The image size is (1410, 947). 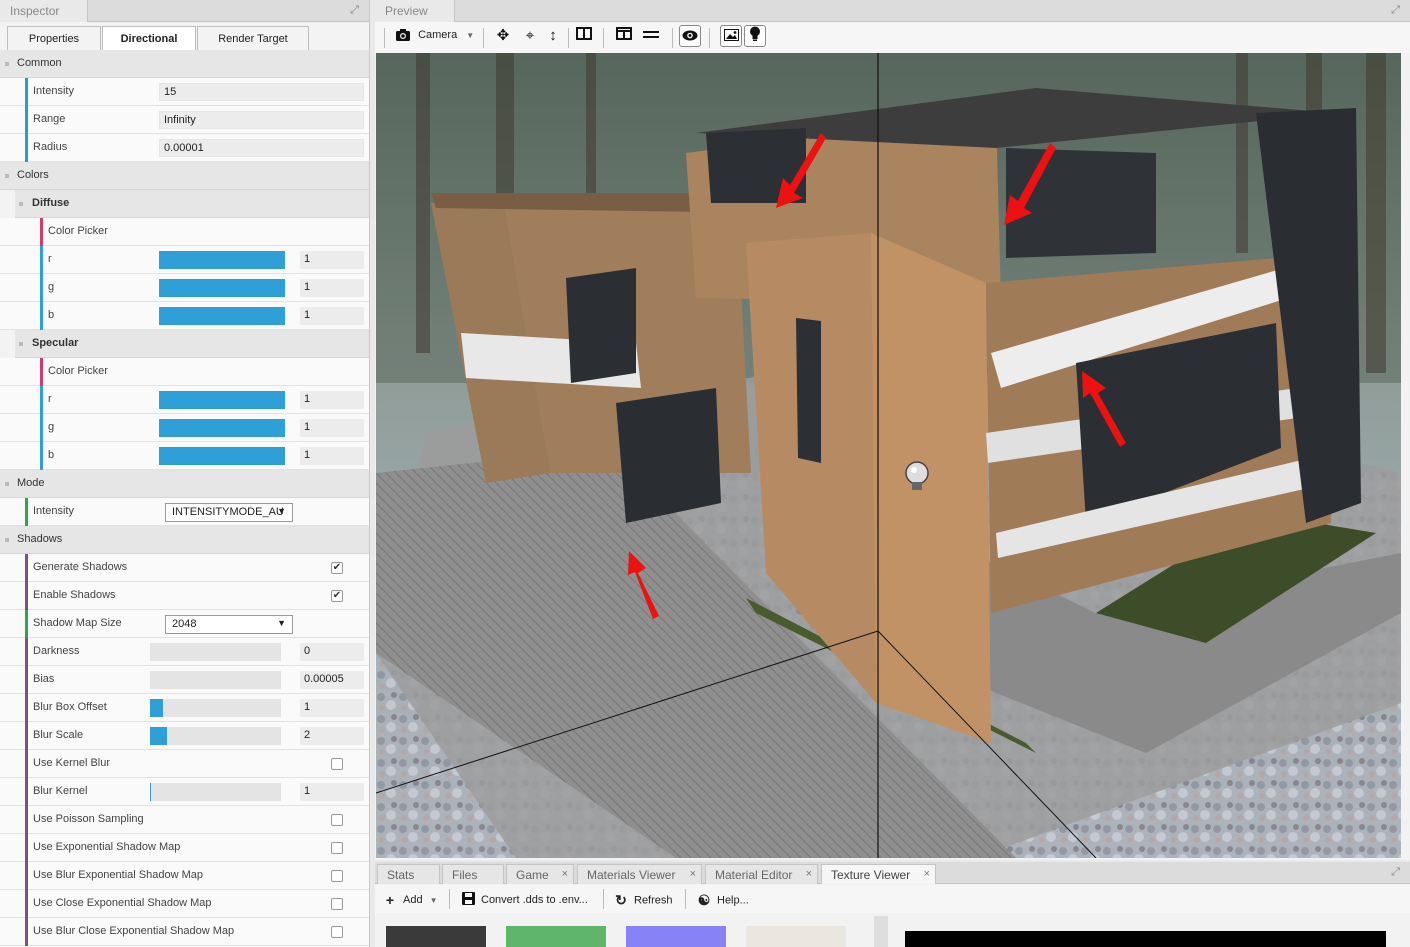 I want to click on specular-b-input: 1, so click(x=332, y=456).